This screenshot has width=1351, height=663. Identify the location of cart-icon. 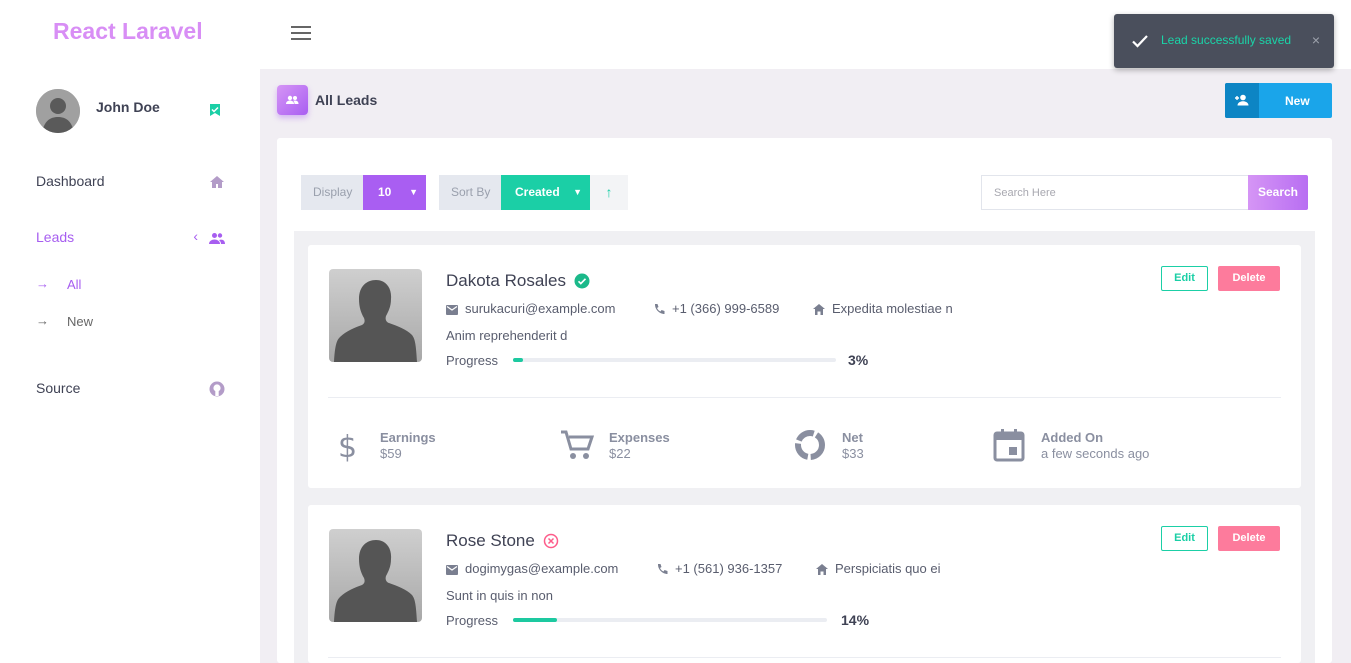
(578, 444).